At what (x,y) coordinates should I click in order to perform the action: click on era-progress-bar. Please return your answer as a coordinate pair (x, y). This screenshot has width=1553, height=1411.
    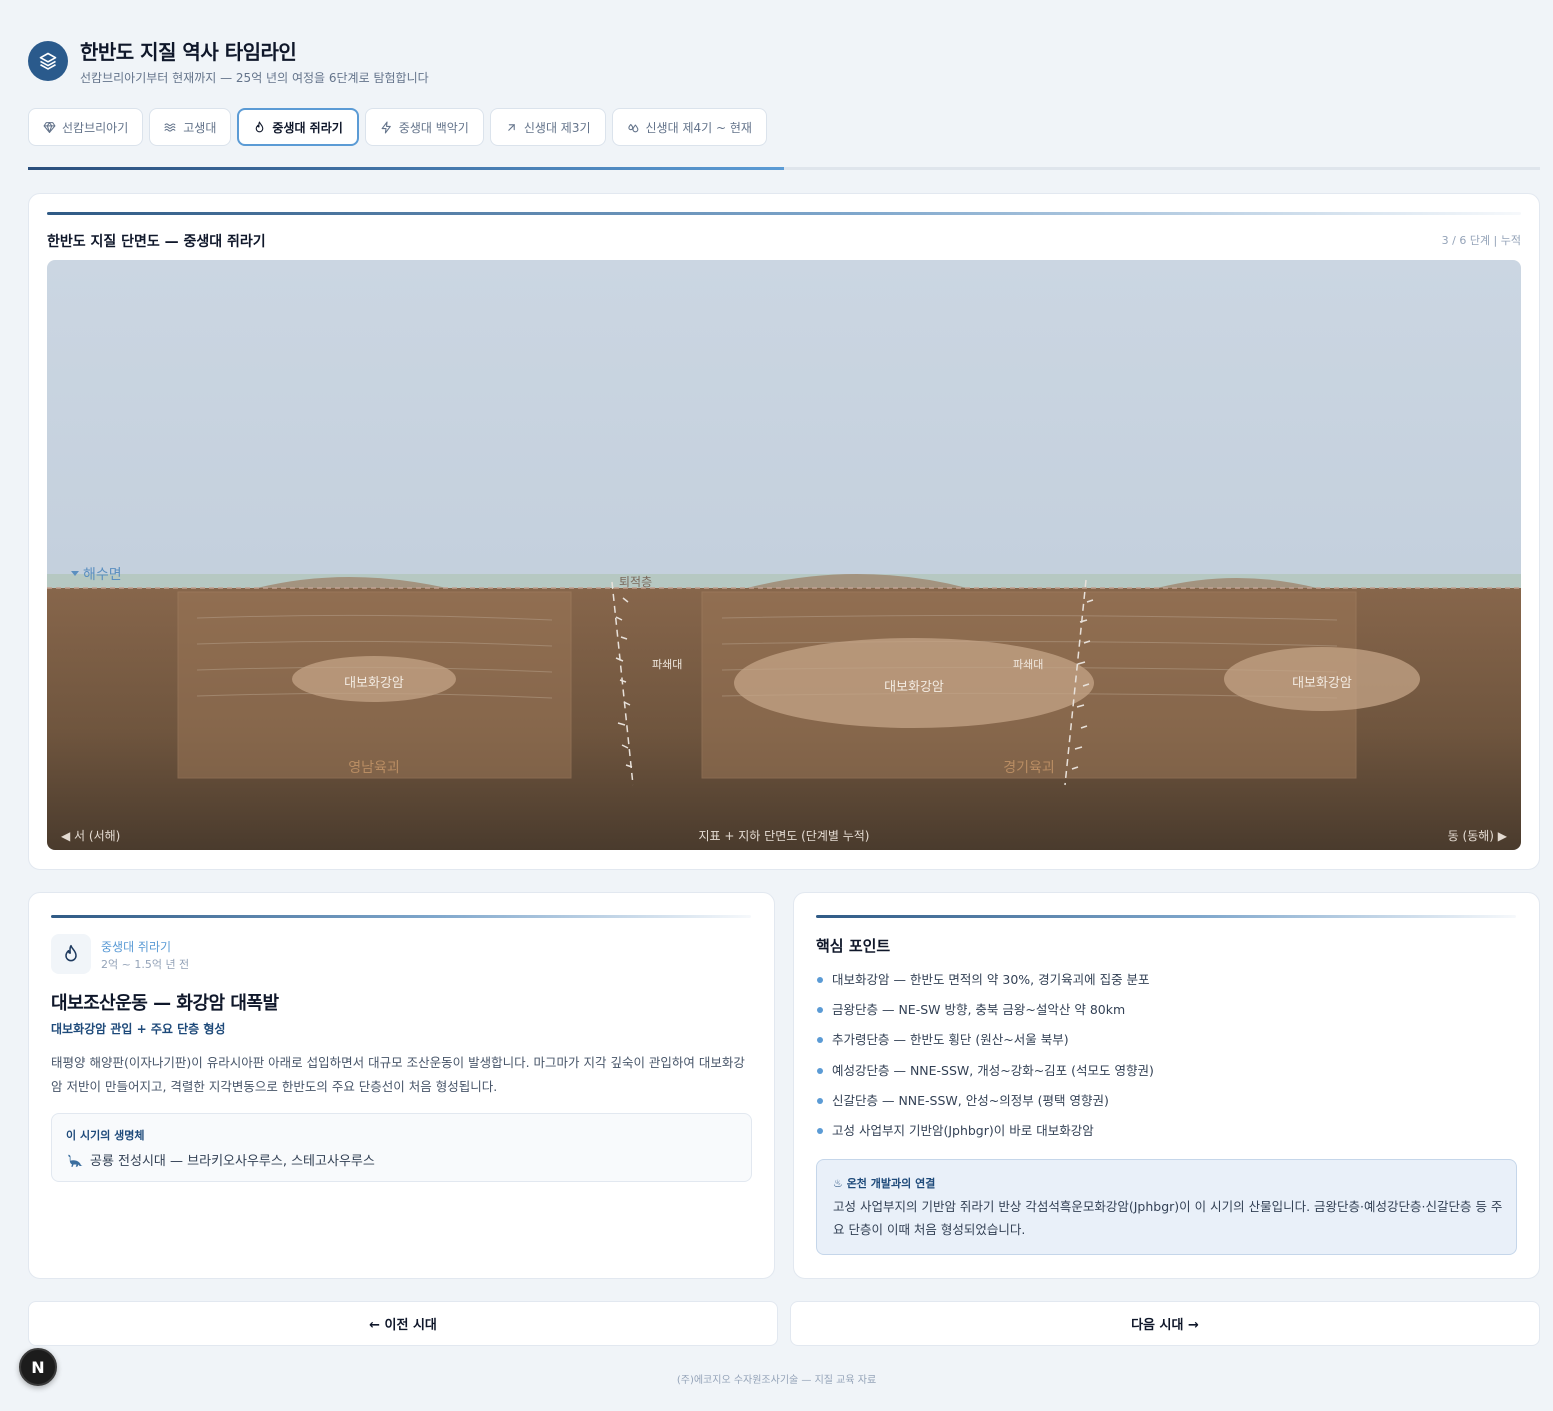
    Looking at the image, I should click on (784, 168).